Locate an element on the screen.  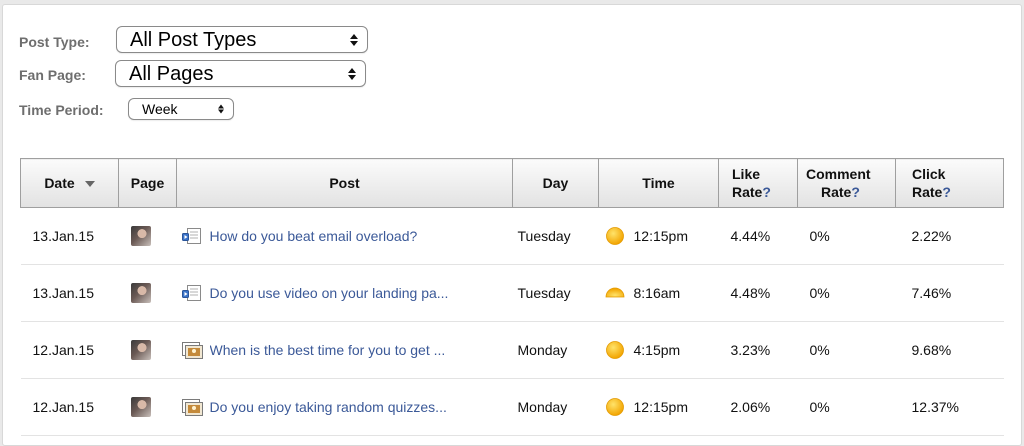
column-header-date: Date is located at coordinates (69, 183).